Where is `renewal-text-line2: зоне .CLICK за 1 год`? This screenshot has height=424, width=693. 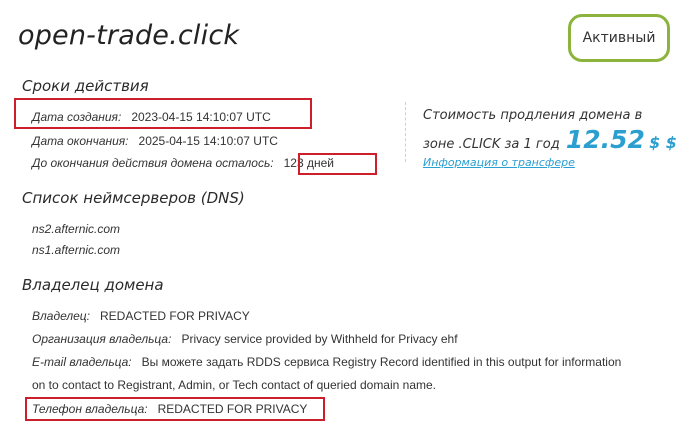
renewal-text-line2: зоне .CLICK за 1 год is located at coordinates (491, 144).